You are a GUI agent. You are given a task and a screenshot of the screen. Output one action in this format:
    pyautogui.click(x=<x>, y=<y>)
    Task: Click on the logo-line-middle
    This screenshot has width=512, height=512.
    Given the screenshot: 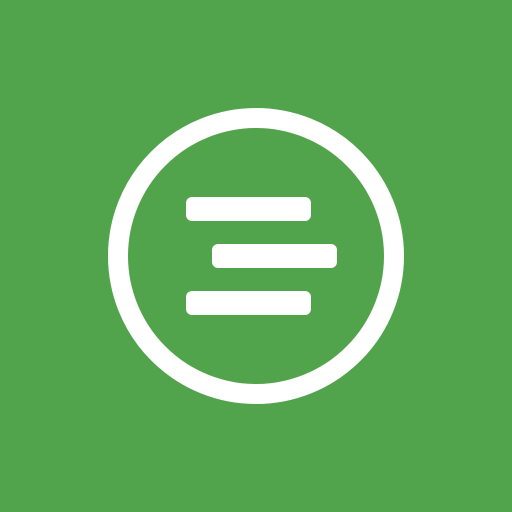 What is the action you would take?
    pyautogui.click(x=274, y=256)
    